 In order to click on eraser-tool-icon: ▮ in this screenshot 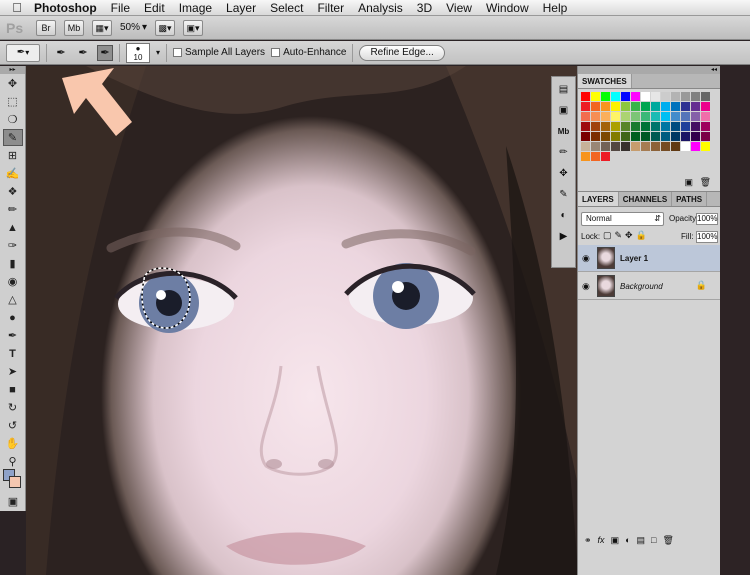, I will do `click(13, 263)`.